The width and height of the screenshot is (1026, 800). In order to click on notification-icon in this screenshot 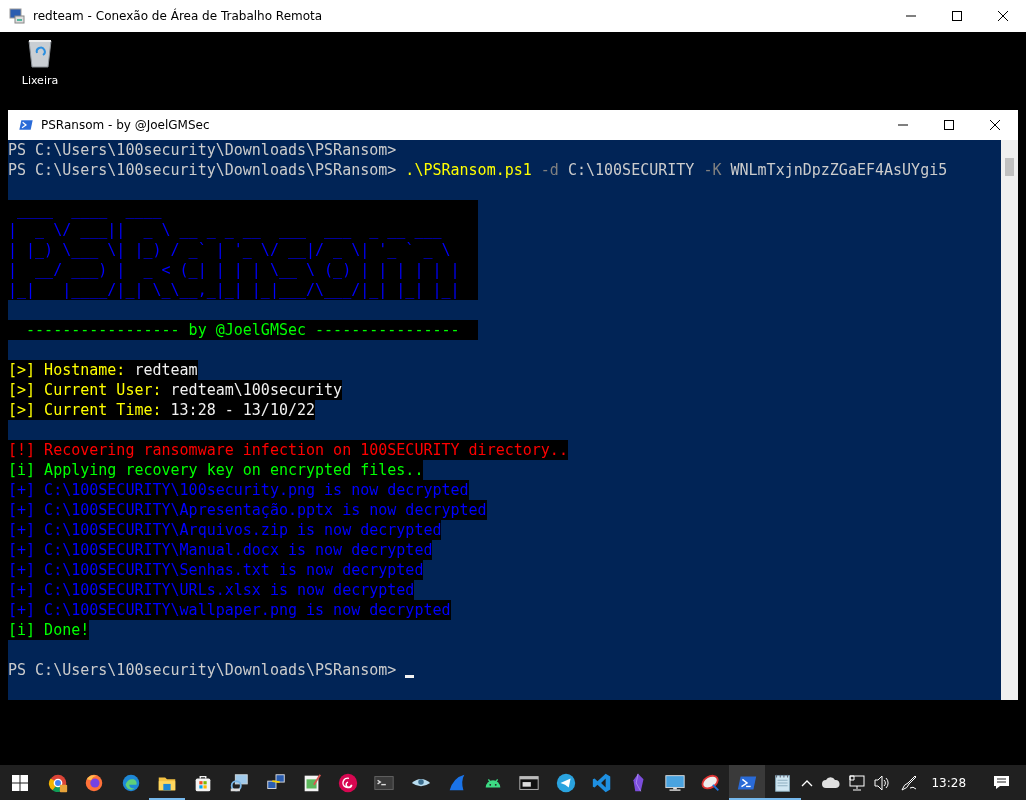, I will do `click(1002, 782)`.